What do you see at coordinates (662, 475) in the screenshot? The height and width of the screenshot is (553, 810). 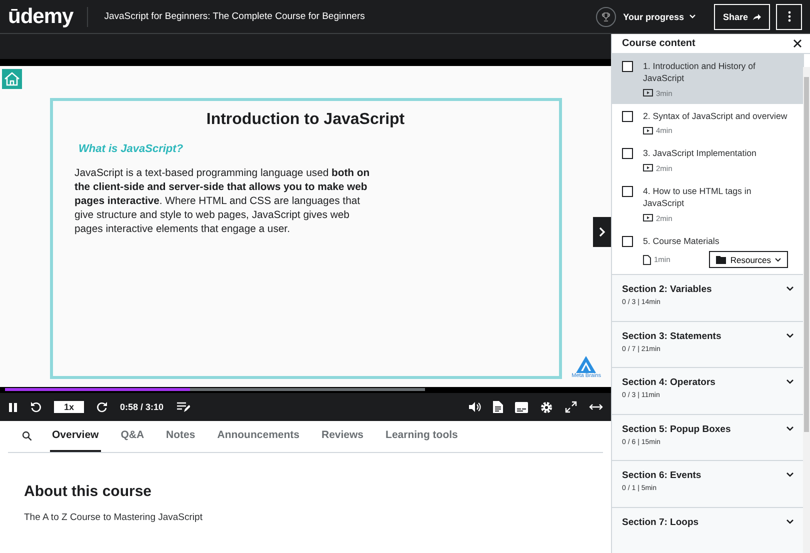 I see `section-title: Section 6: Events` at bounding box center [662, 475].